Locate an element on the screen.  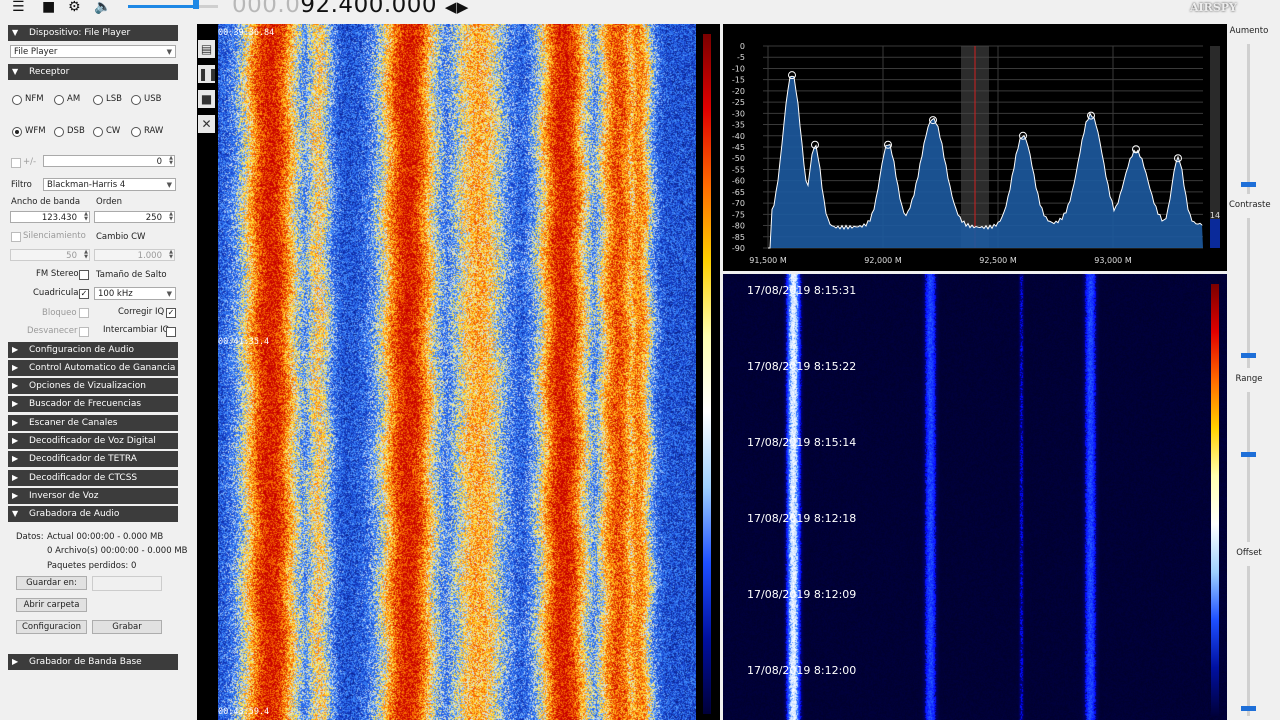
section-channel-scanner: ▶ Escaner de Canales is located at coordinates (93, 423).